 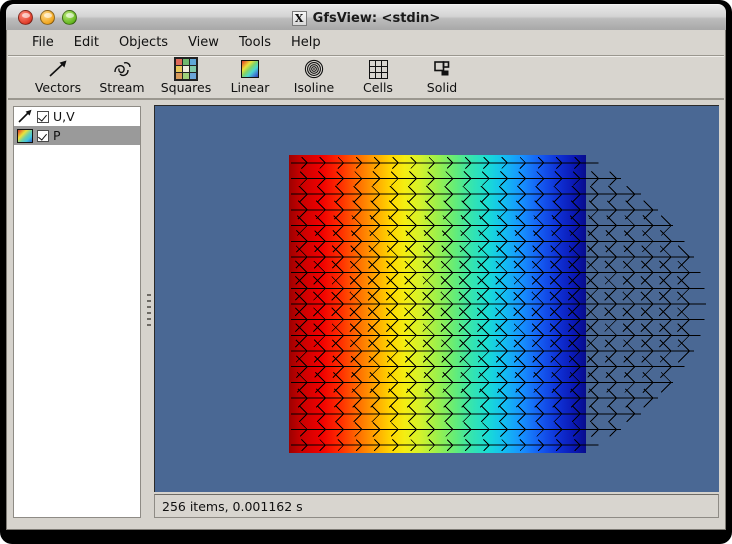 What do you see at coordinates (122, 87) in the screenshot?
I see `tool-stream-label: Stream` at bounding box center [122, 87].